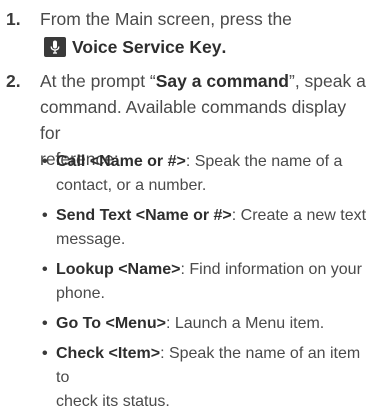  Describe the element at coordinates (245, 323) in the screenshot. I see `command-desc: : Launch a Menu item.` at that location.